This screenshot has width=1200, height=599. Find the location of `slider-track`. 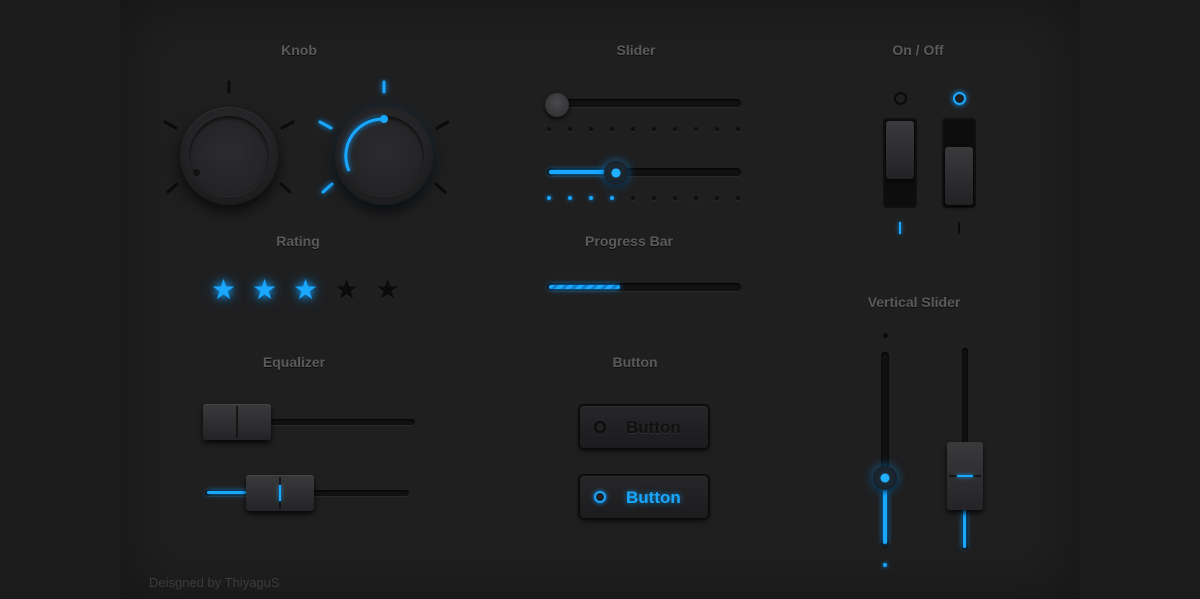

slider-track is located at coordinates (644, 103).